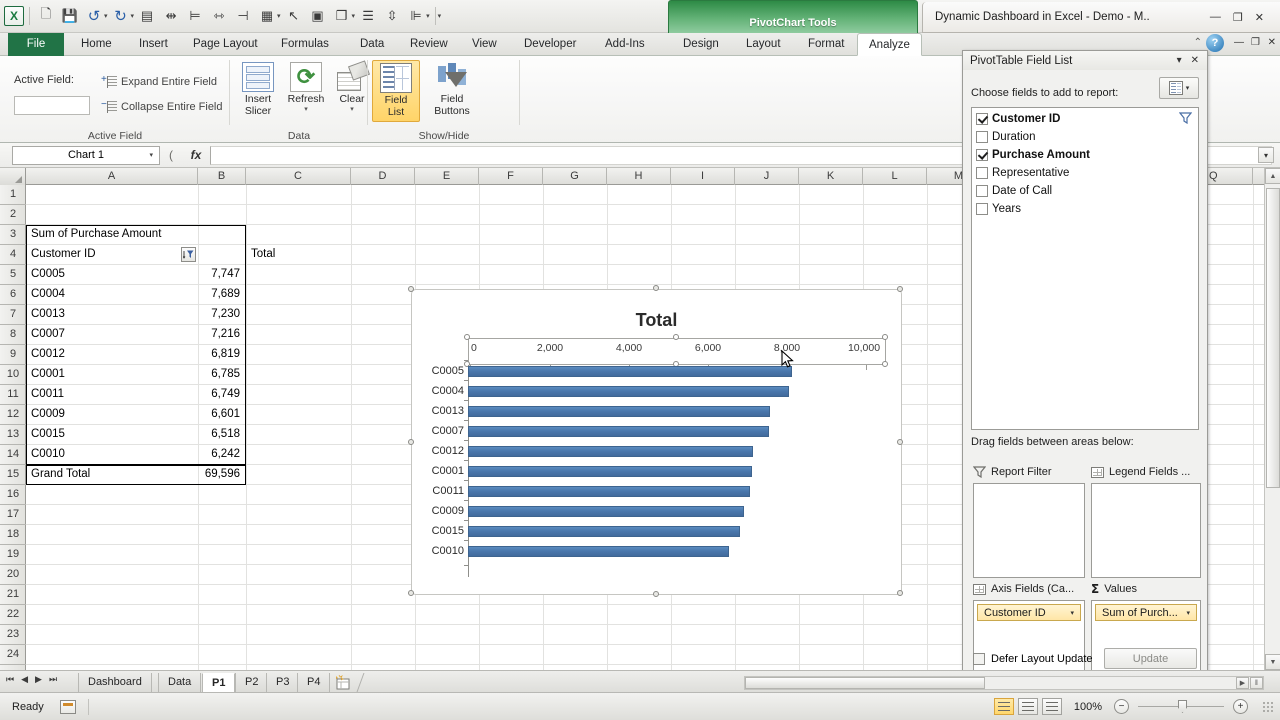 This screenshot has height=720, width=1280. Describe the element at coordinates (13, 295) in the screenshot. I see `row-header-6: 6` at that location.